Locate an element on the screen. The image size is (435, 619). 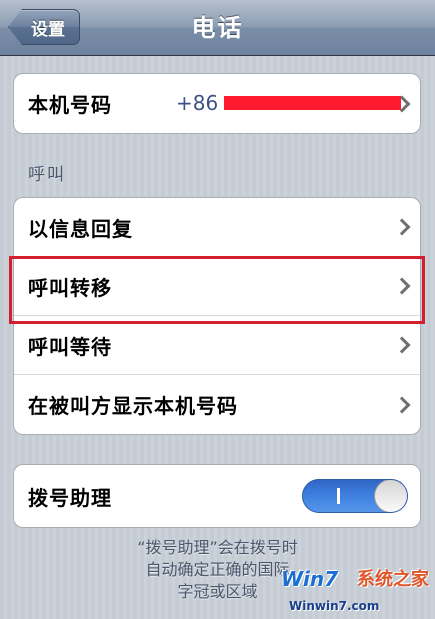
cell-show-my-caller-id: 在被叫方显示本机号码 is located at coordinates (217, 404).